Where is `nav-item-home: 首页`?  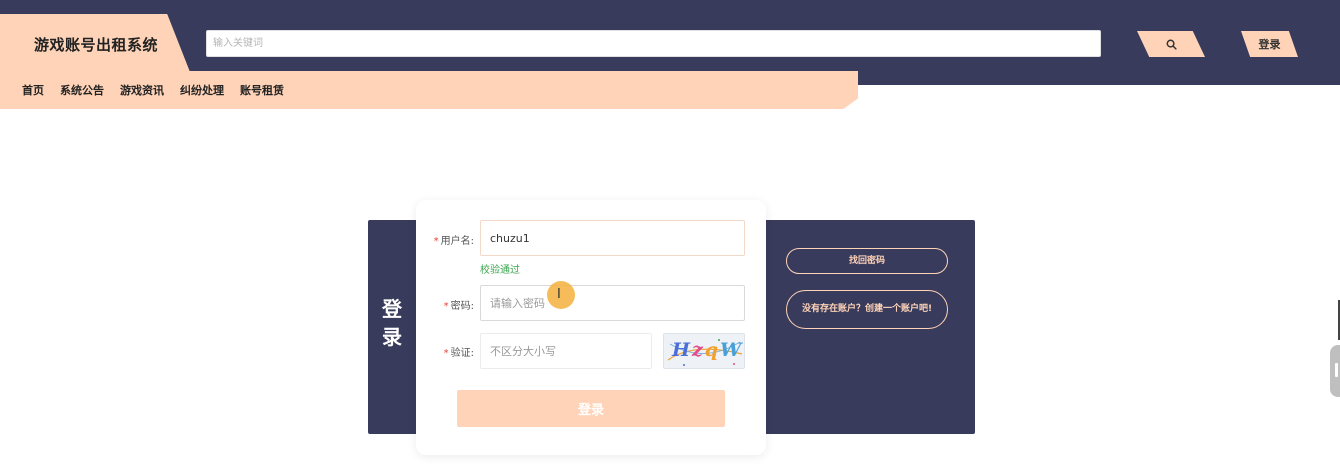
nav-item-home: 首页 is located at coordinates (33, 90).